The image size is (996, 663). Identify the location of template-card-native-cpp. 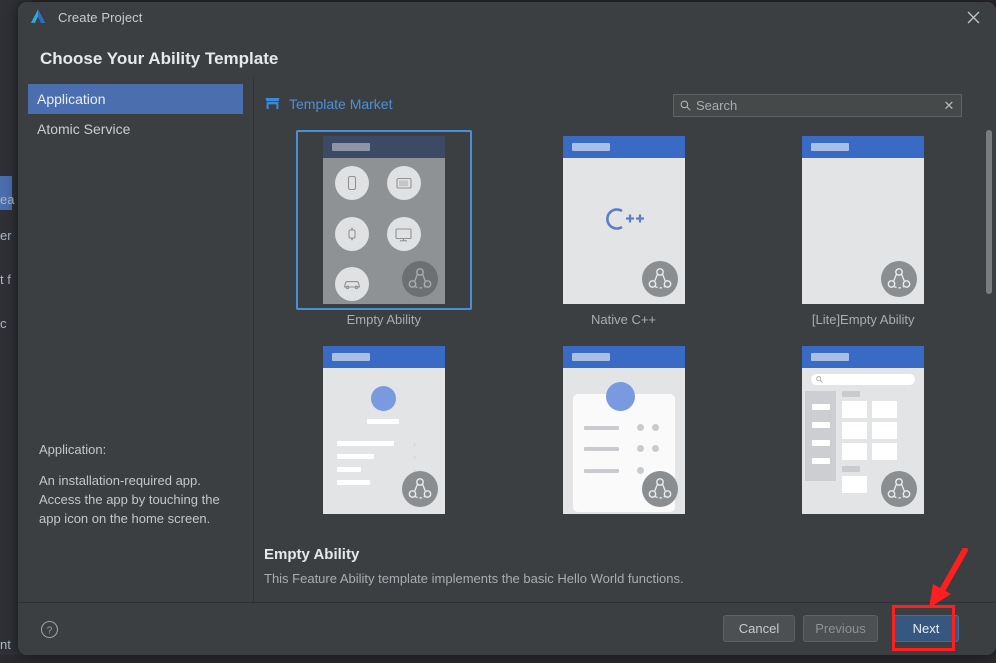
(624, 220).